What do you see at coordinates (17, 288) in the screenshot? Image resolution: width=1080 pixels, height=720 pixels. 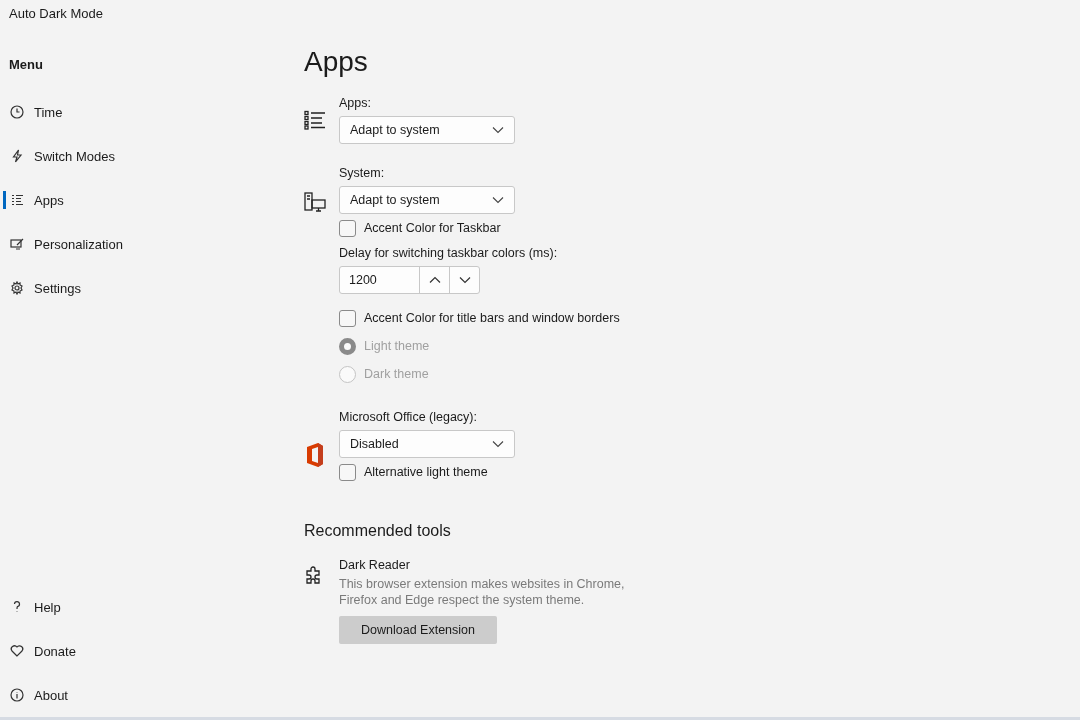 I see `settings-icon` at bounding box center [17, 288].